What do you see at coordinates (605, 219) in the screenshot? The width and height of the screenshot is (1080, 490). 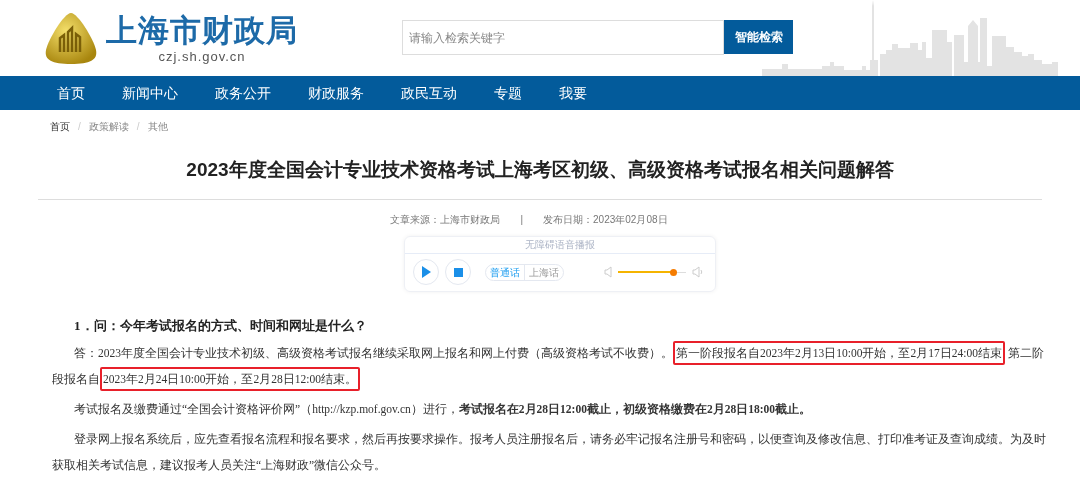 I see `publish-date: 发布日期：2023年02月08日` at bounding box center [605, 219].